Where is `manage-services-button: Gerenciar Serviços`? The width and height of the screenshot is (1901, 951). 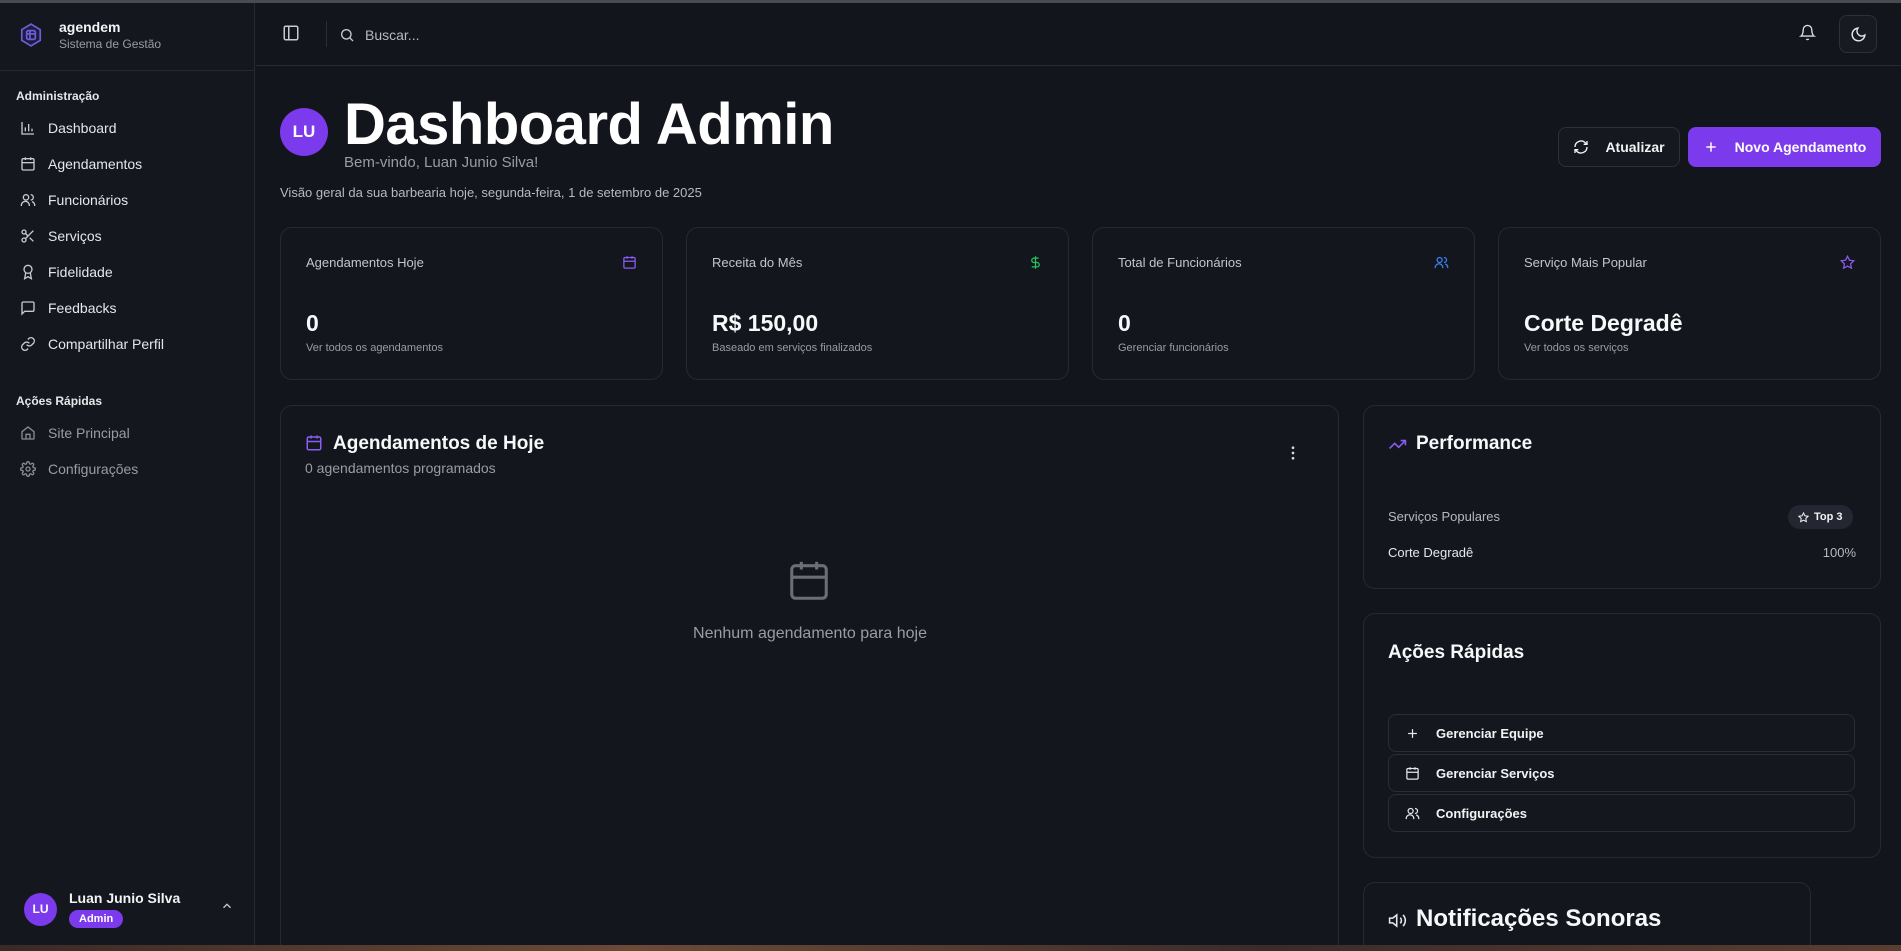 manage-services-button: Gerenciar Serviços is located at coordinates (1621, 773).